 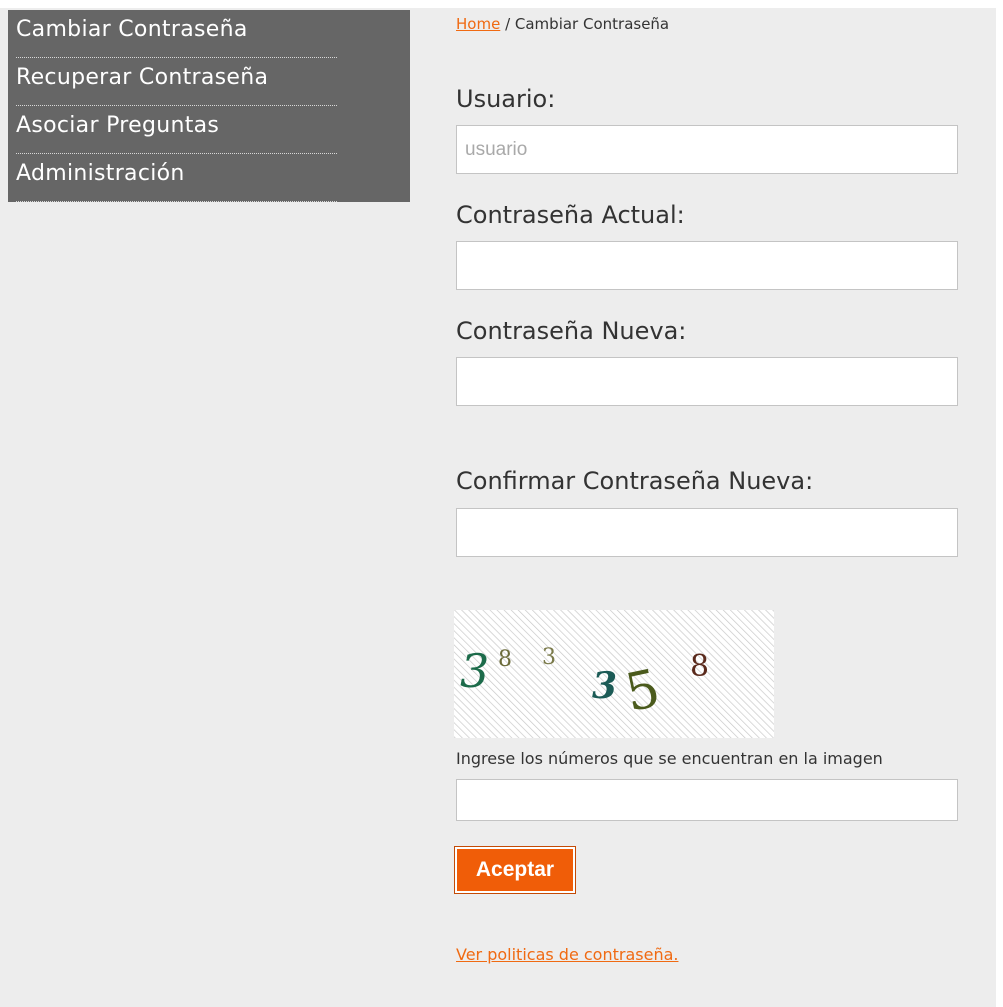 I want to click on user-input, so click(x=707, y=149).